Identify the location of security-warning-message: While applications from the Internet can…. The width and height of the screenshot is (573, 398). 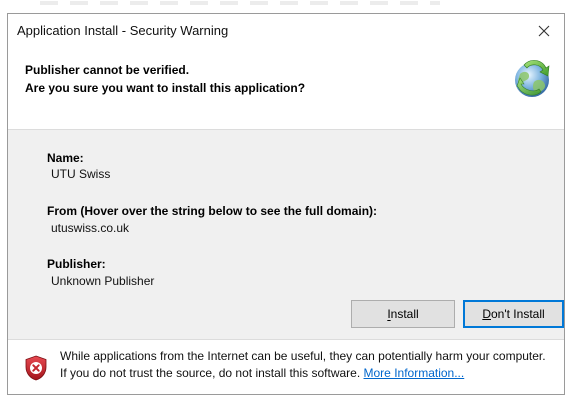
(307, 365).